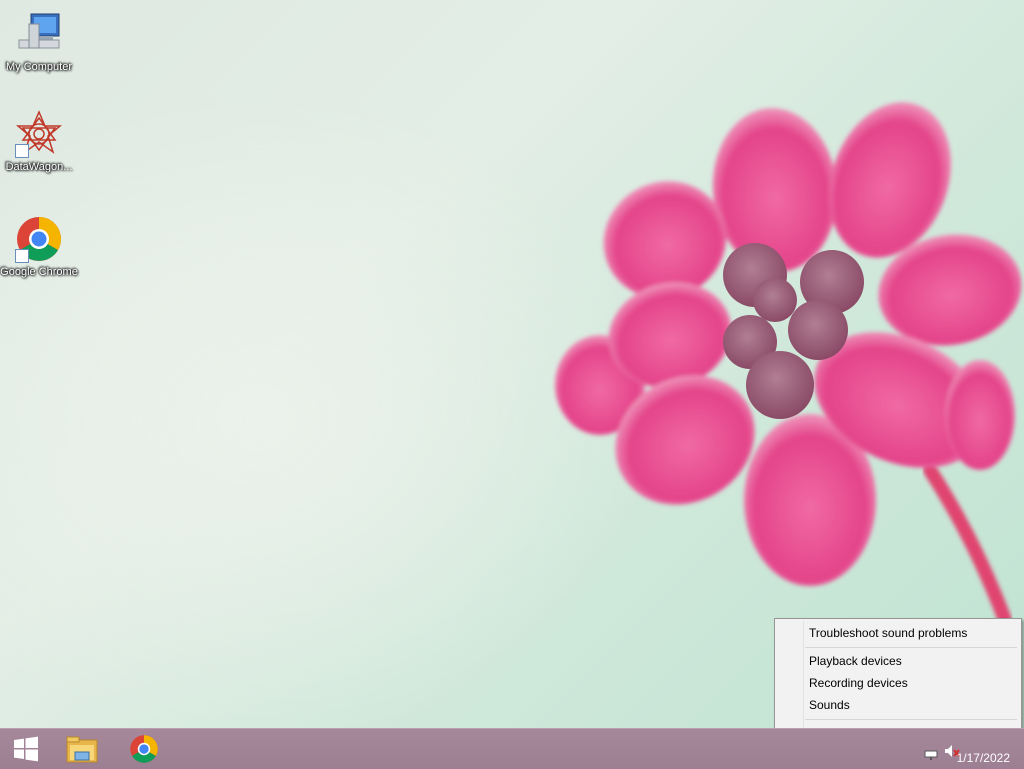  Describe the element at coordinates (931, 752) in the screenshot. I see `network-icon` at that location.